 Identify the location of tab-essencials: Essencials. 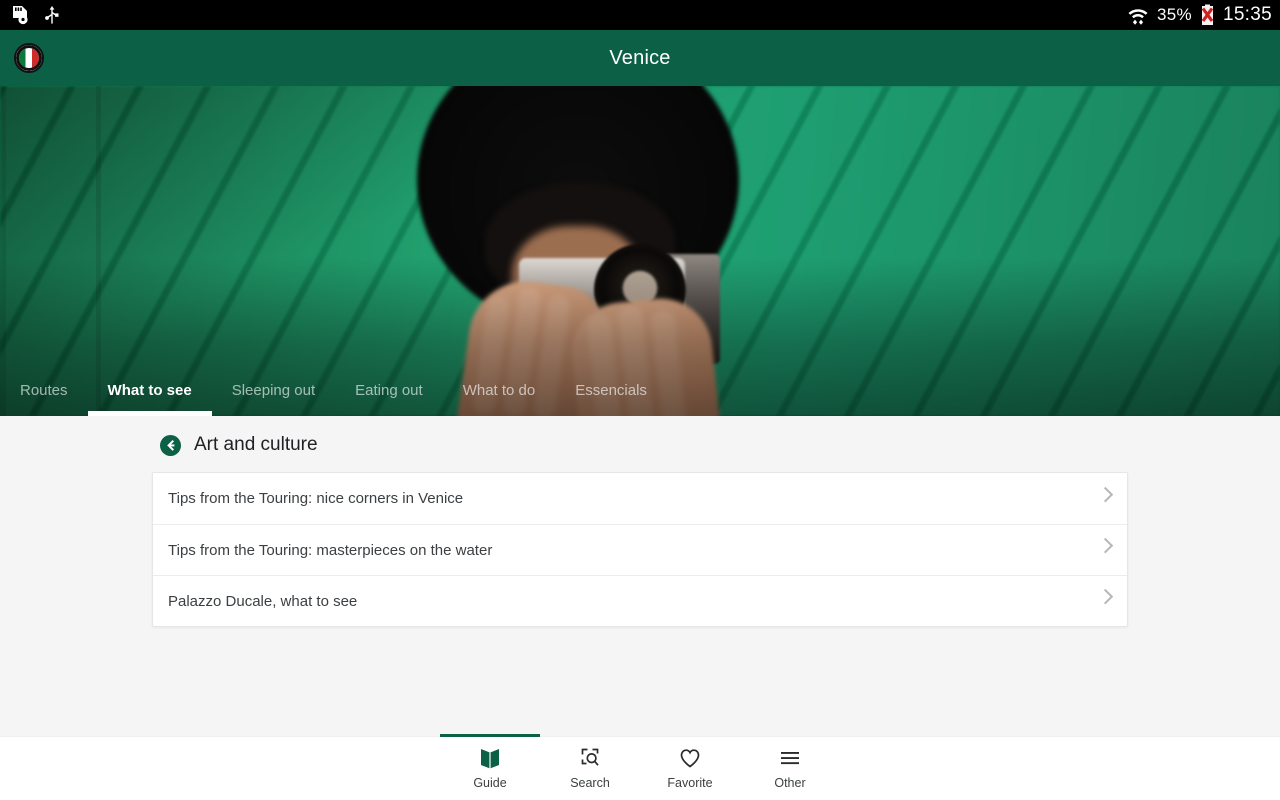
(611, 390).